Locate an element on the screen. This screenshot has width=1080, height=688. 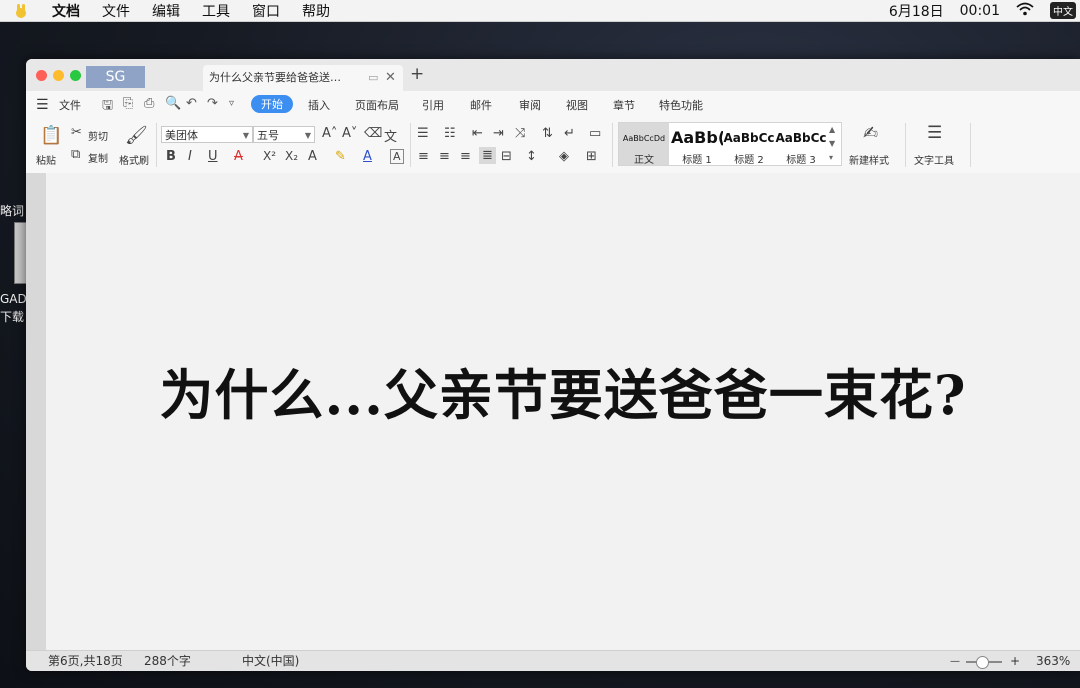
table-layout-icon: ▭ is located at coordinates (595, 133).